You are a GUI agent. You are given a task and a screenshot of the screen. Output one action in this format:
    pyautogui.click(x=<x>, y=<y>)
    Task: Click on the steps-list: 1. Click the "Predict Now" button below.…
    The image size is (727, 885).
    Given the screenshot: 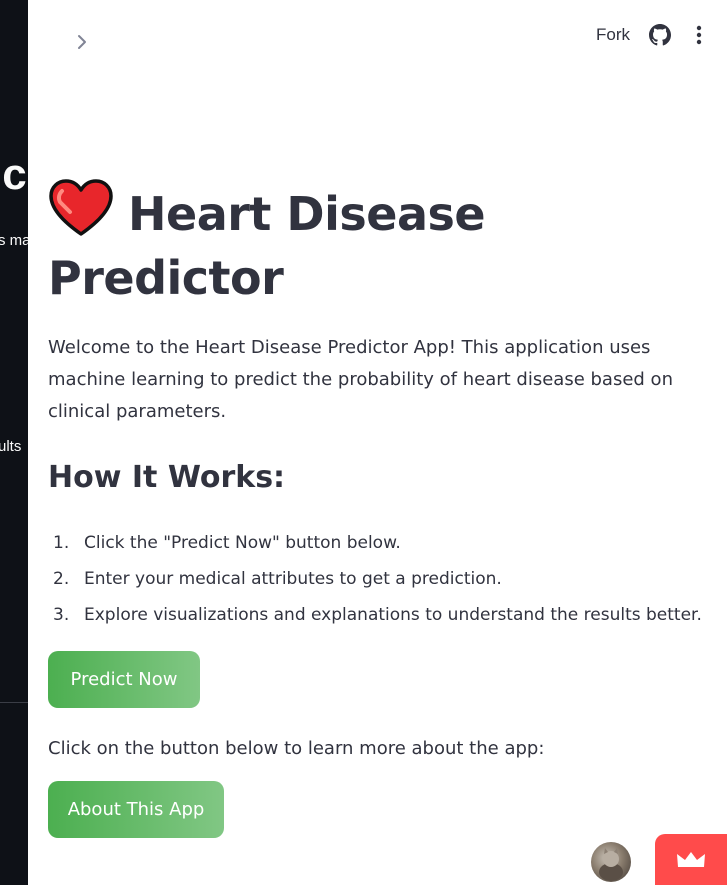 What is the action you would take?
    pyautogui.click(x=378, y=579)
    